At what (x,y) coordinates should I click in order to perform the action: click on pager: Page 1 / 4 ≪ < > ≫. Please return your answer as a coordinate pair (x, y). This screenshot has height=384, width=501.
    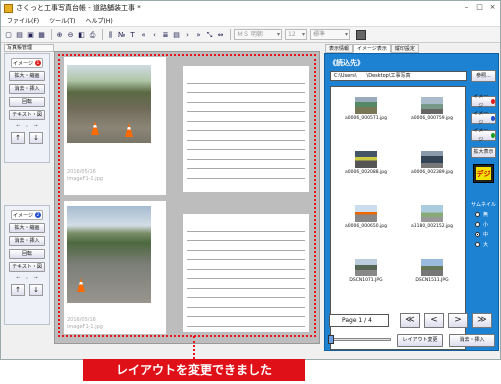
    Looking at the image, I should click on (412, 321).